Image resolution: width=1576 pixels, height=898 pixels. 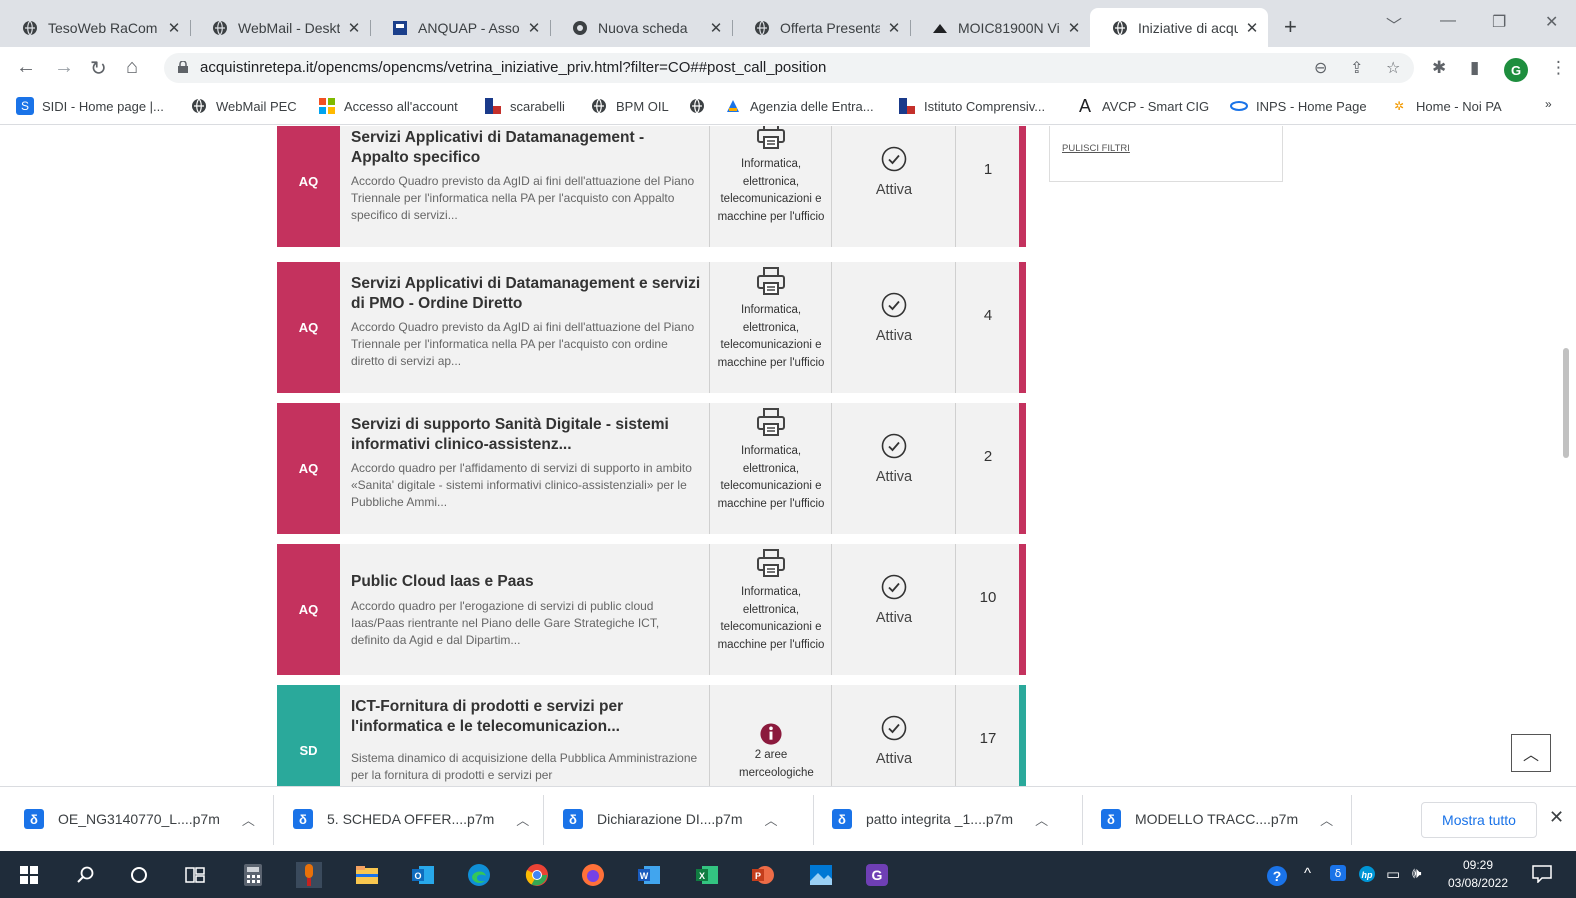 What do you see at coordinates (701, 106) in the screenshot?
I see `bookmark-item` at bounding box center [701, 106].